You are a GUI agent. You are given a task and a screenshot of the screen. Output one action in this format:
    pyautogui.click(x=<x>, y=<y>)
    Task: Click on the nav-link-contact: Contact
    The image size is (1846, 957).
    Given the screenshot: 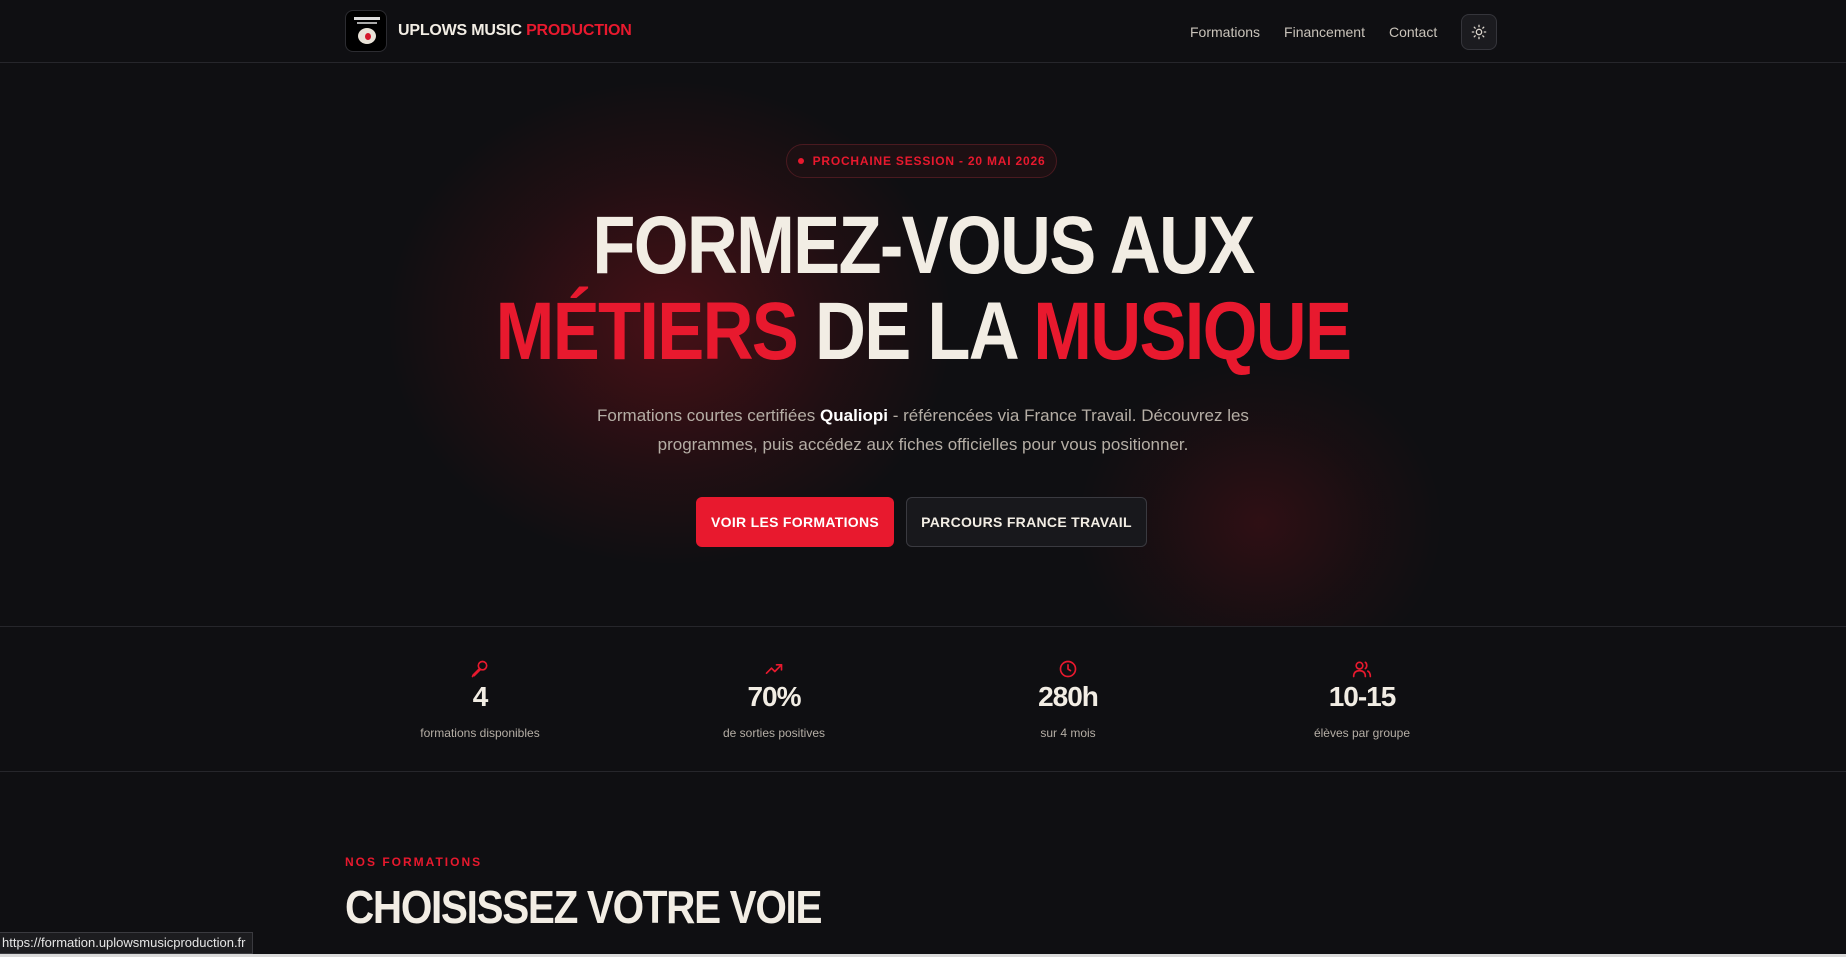 What is the action you would take?
    pyautogui.click(x=1413, y=32)
    